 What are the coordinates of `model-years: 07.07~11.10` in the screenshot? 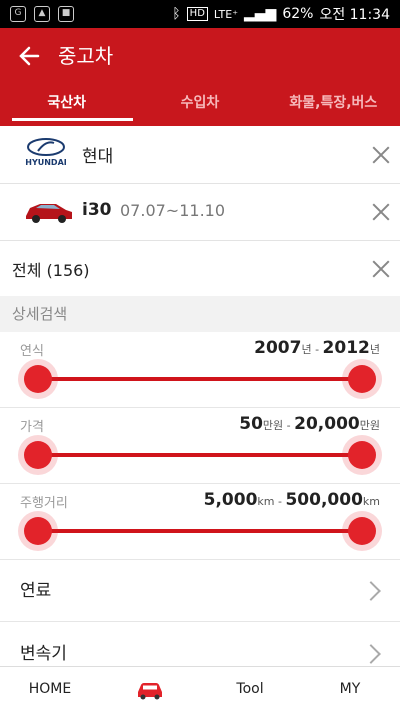 It's located at (173, 210).